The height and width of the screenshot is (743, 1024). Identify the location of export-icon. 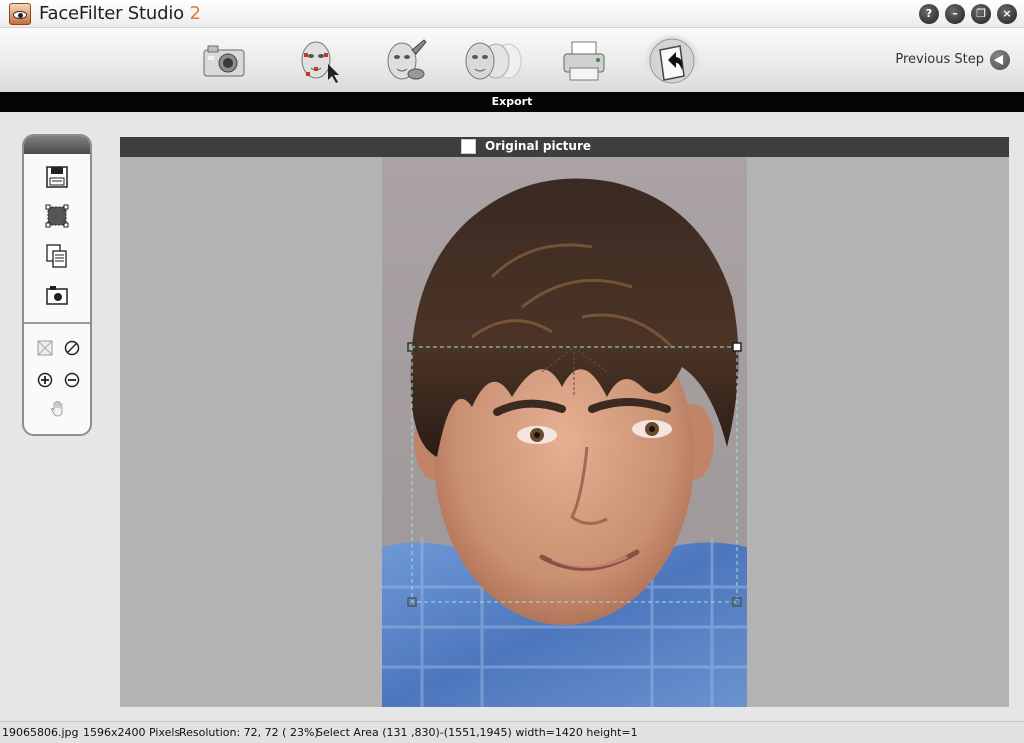
(672, 61).